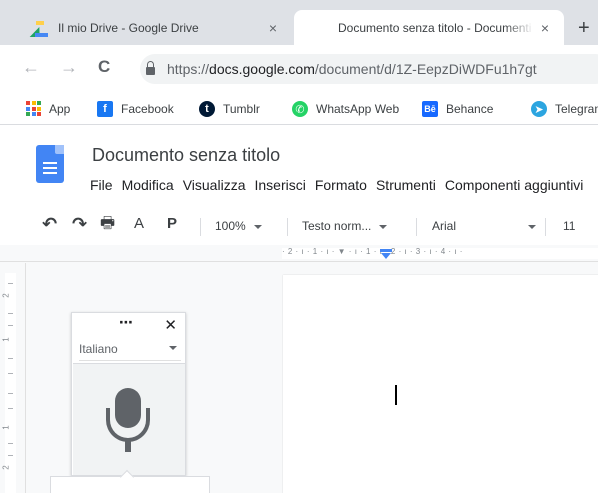  I want to click on voice-typing-header: ⋯ ✕, so click(128, 325).